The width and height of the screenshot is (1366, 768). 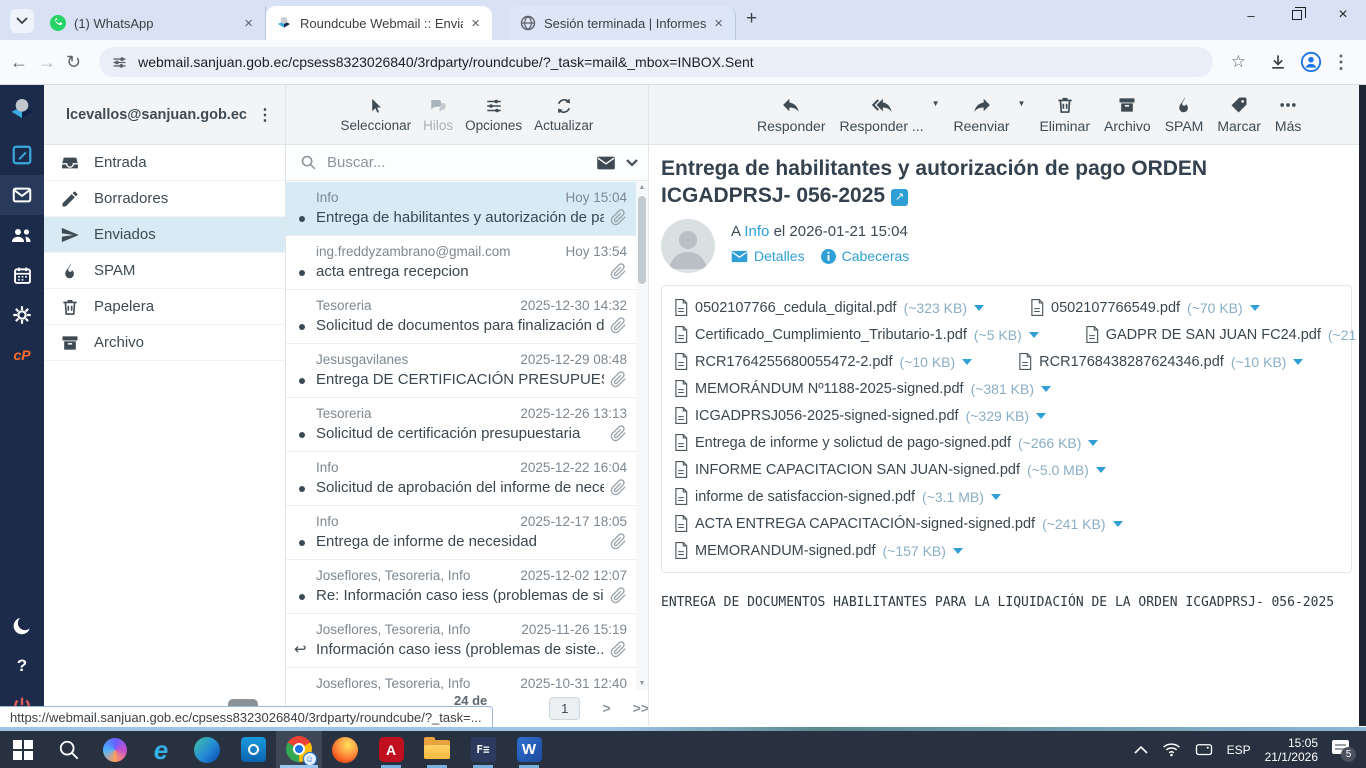 What do you see at coordinates (437, 749) in the screenshot?
I see `file-explorer-button` at bounding box center [437, 749].